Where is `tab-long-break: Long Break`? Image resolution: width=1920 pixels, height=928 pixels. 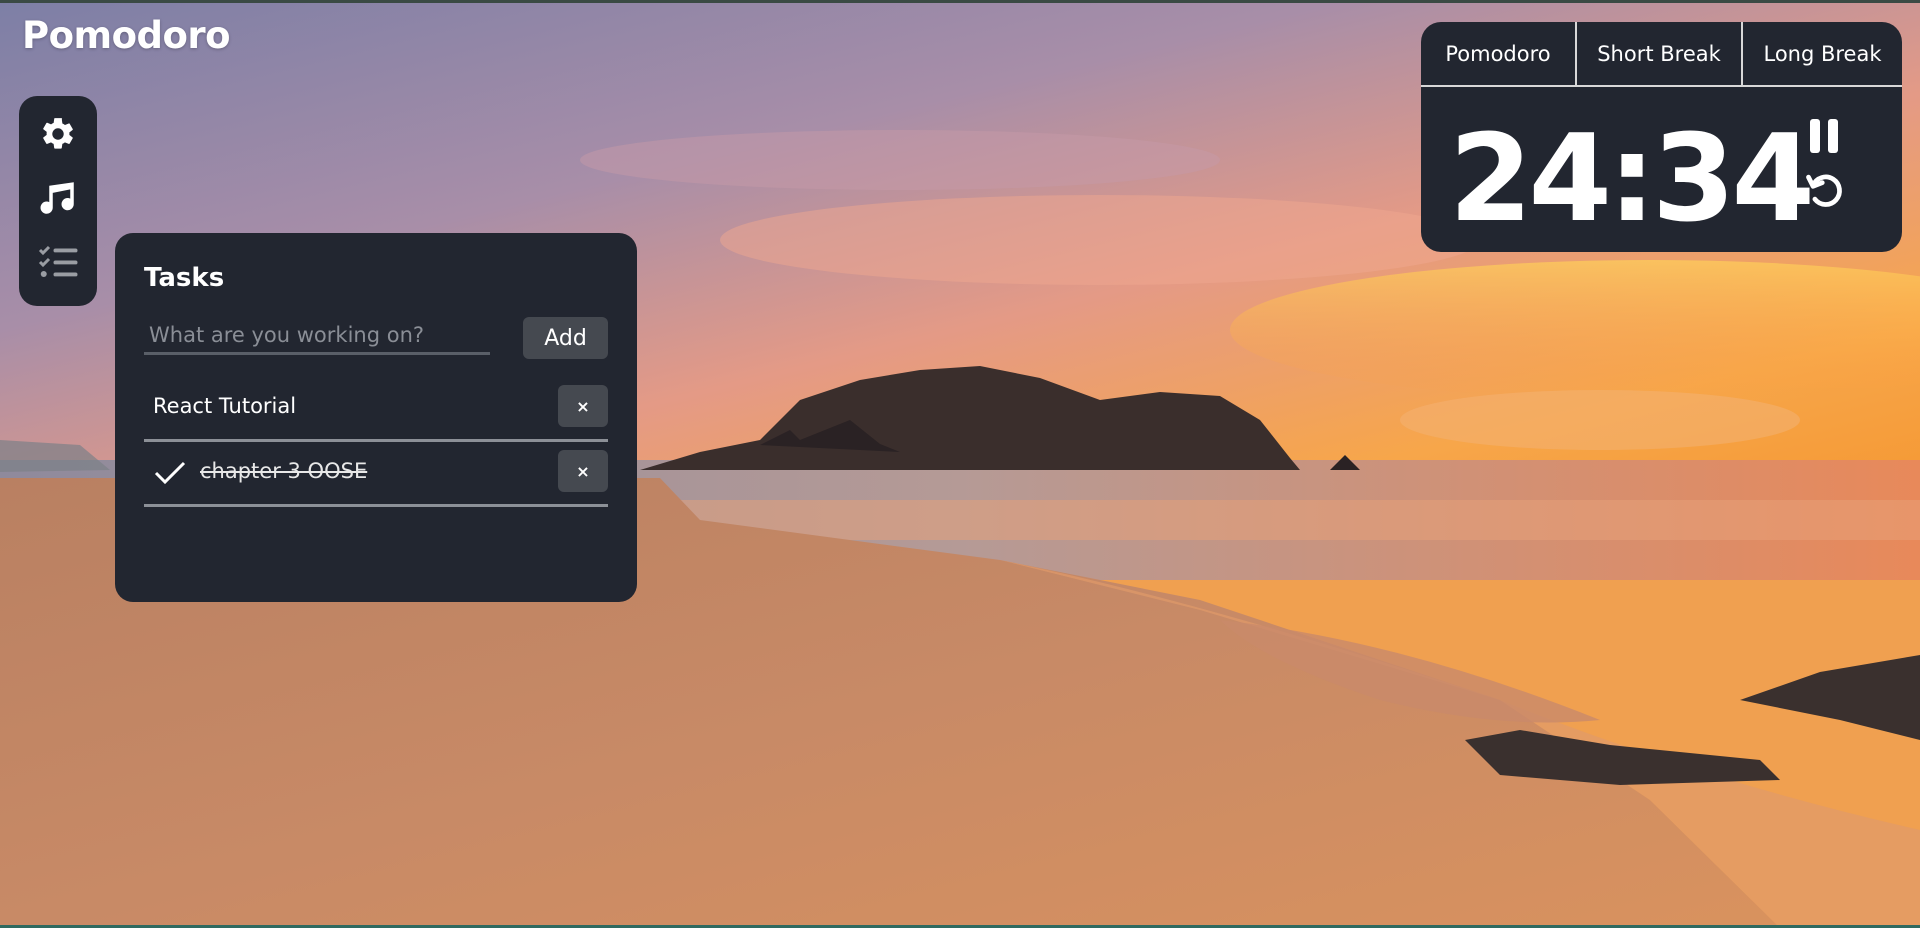 tab-long-break: Long Break is located at coordinates (1821, 53).